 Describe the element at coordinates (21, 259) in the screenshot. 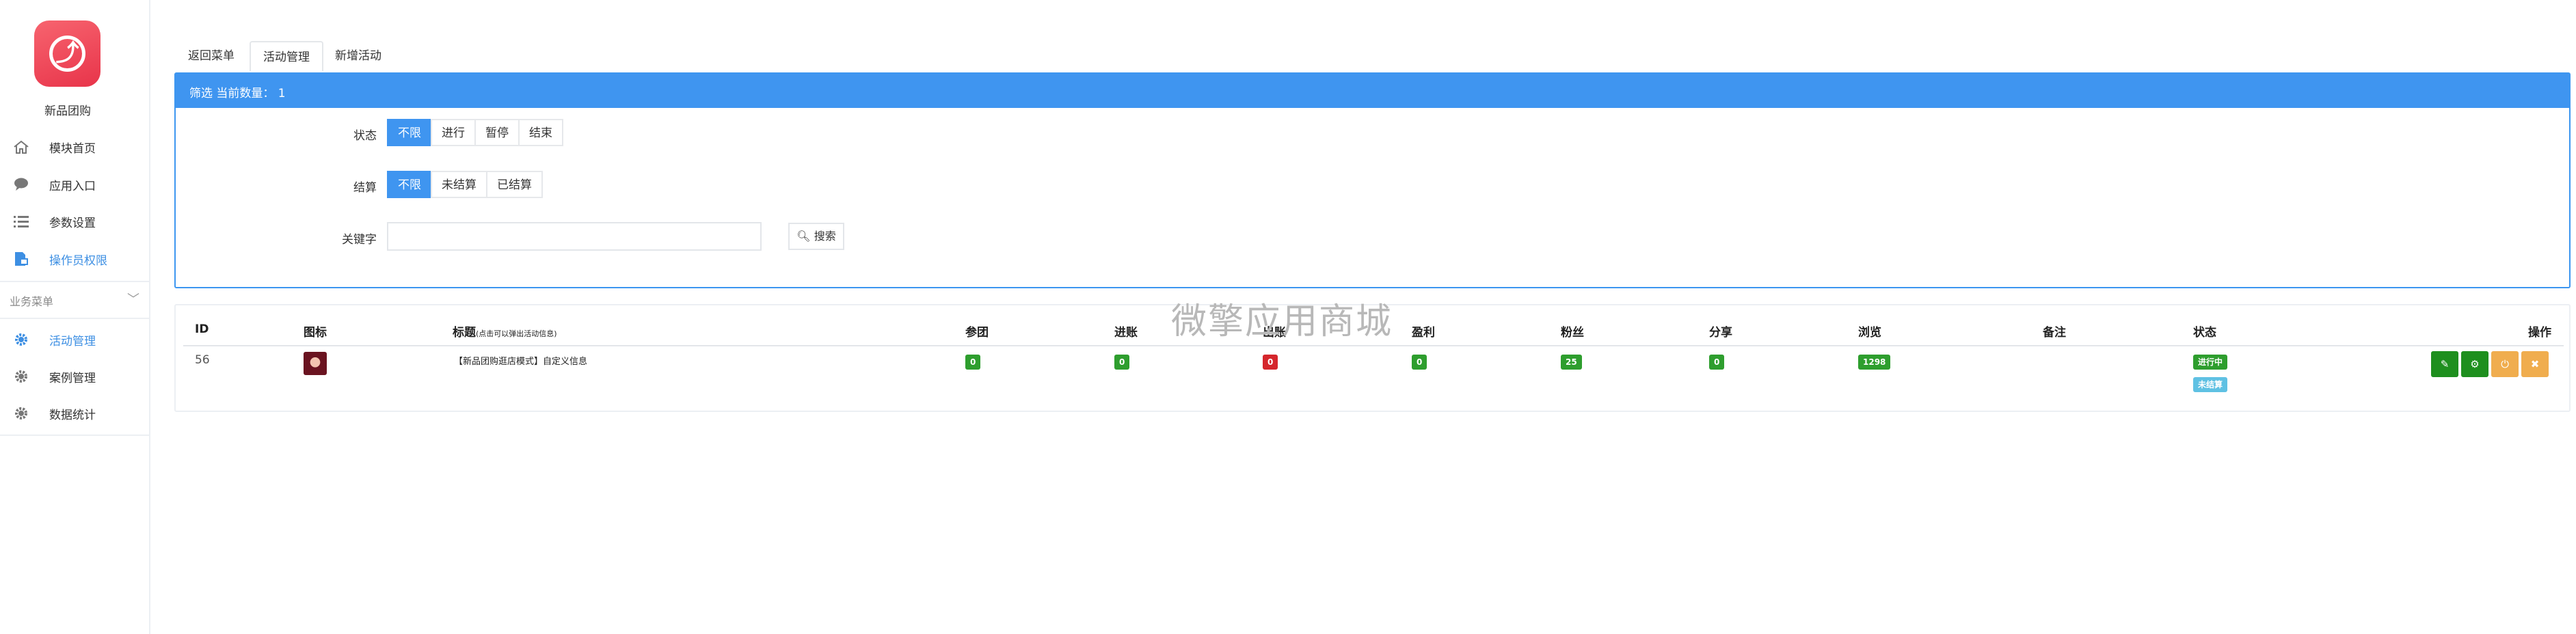

I see `document-lock-icon` at that location.